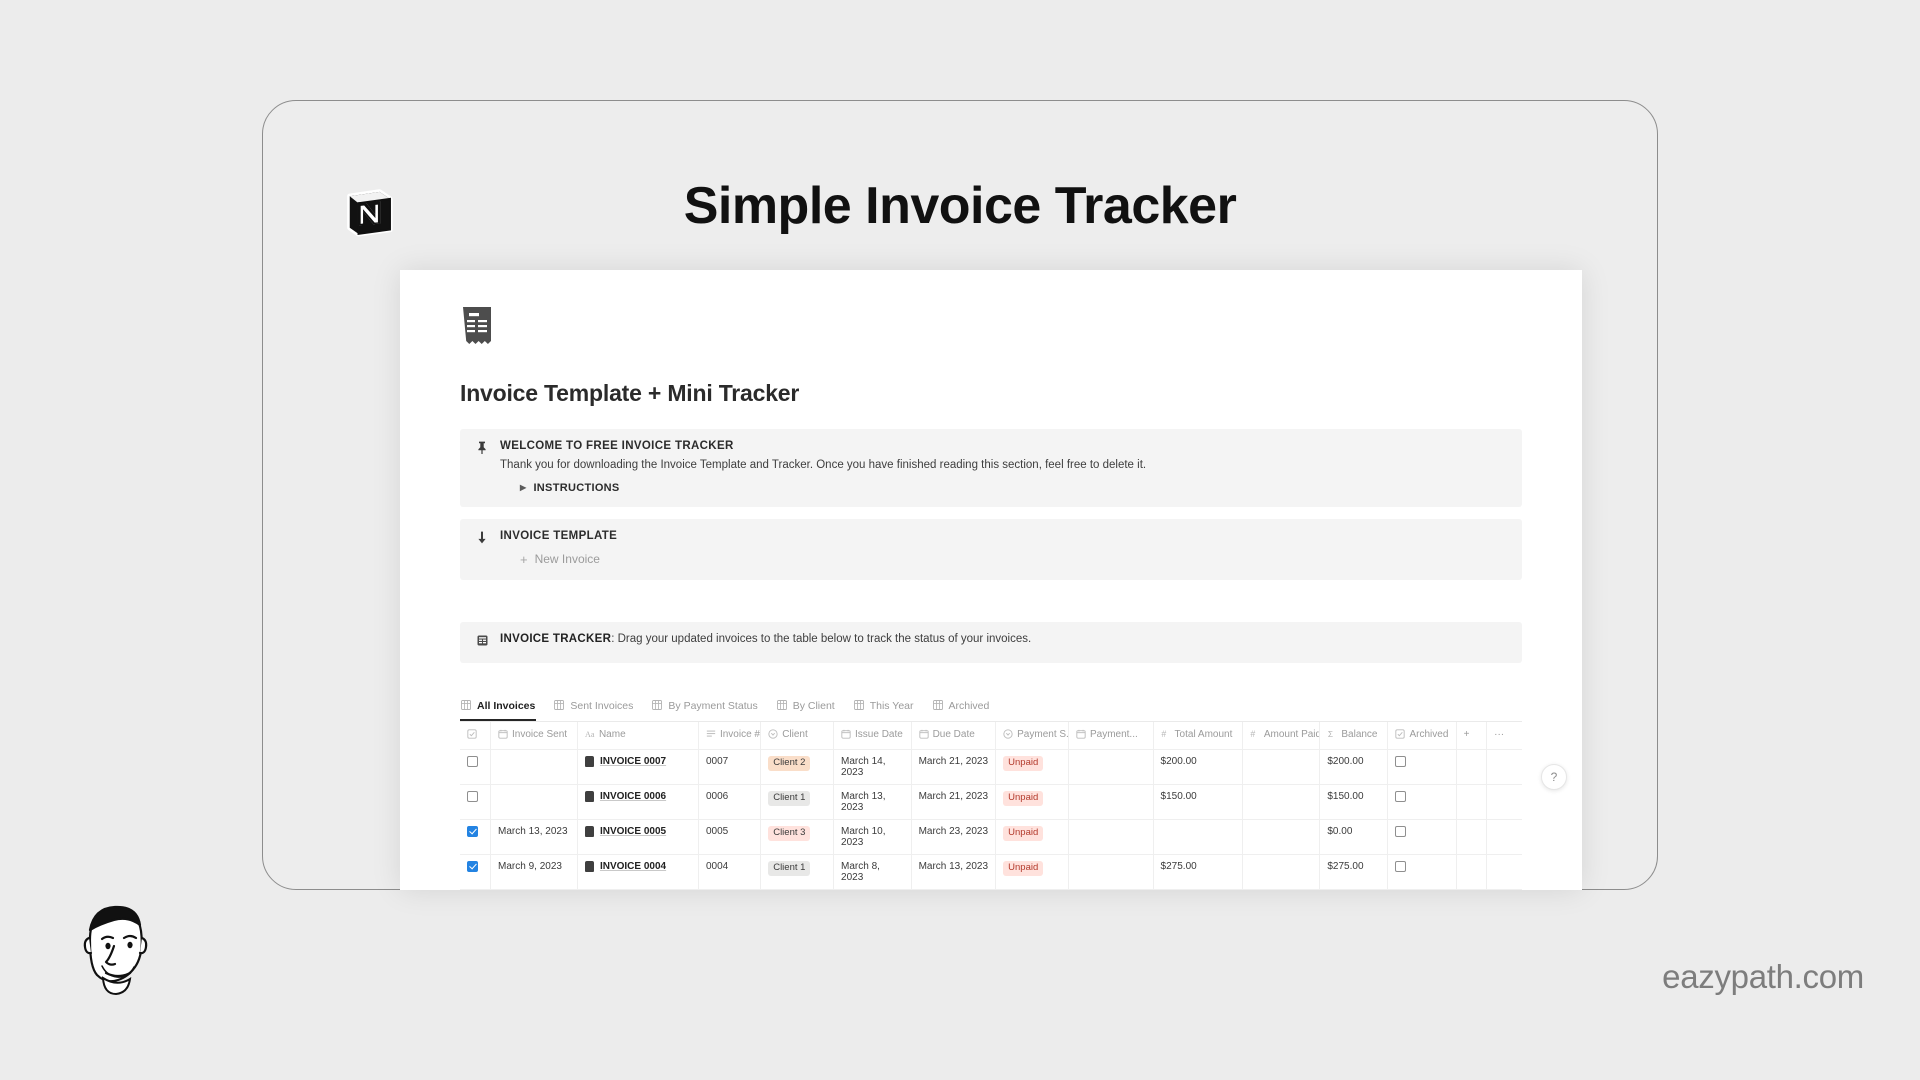 Image resolution: width=1920 pixels, height=1080 pixels. I want to click on column-header-issue-date: Issue Date, so click(872, 735).